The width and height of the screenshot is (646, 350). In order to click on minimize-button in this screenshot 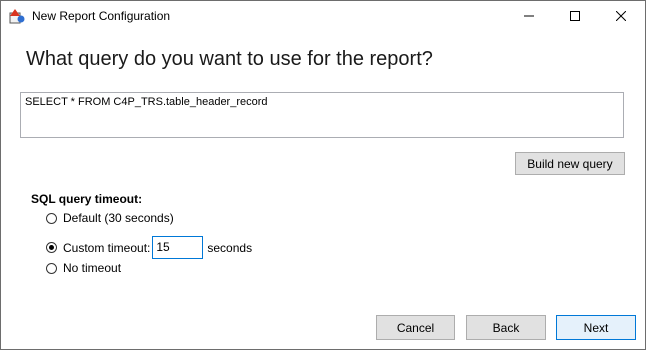, I will do `click(529, 16)`.